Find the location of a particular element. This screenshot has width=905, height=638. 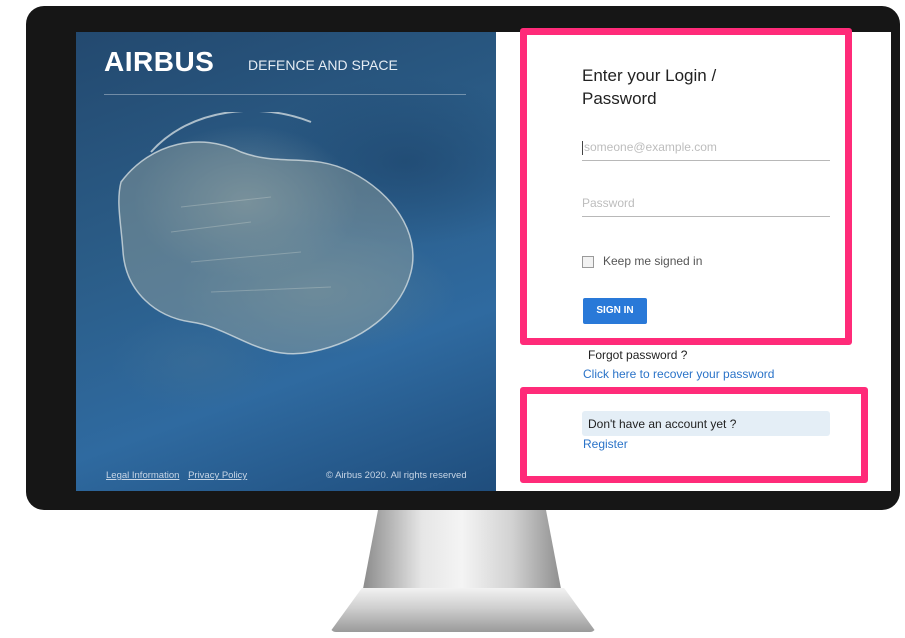

forgot-password-text: Forgot password ? is located at coordinates (638, 355).